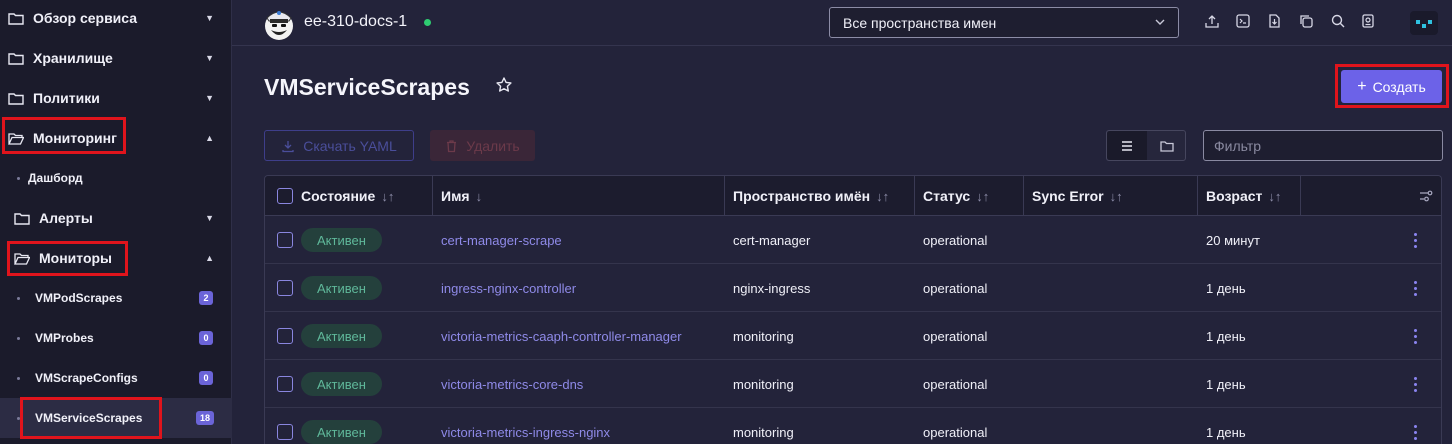  What do you see at coordinates (116, 338) in the screenshot?
I see `sidebar-item-vmprobes: VMProbes 0` at bounding box center [116, 338].